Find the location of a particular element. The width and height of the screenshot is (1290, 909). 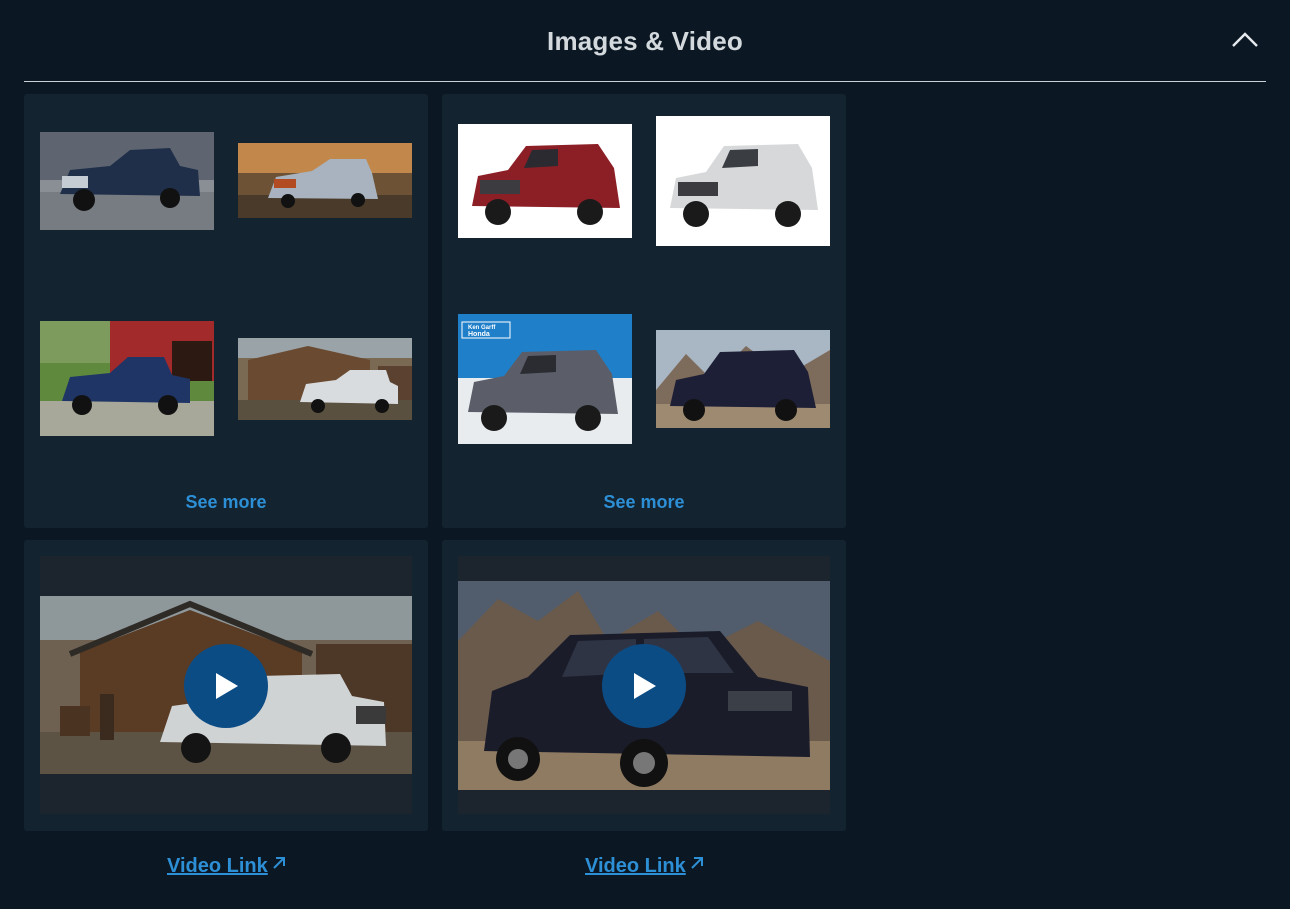

image-card-suv: Ken Garff Honda See more is located at coordinates (644, 311).